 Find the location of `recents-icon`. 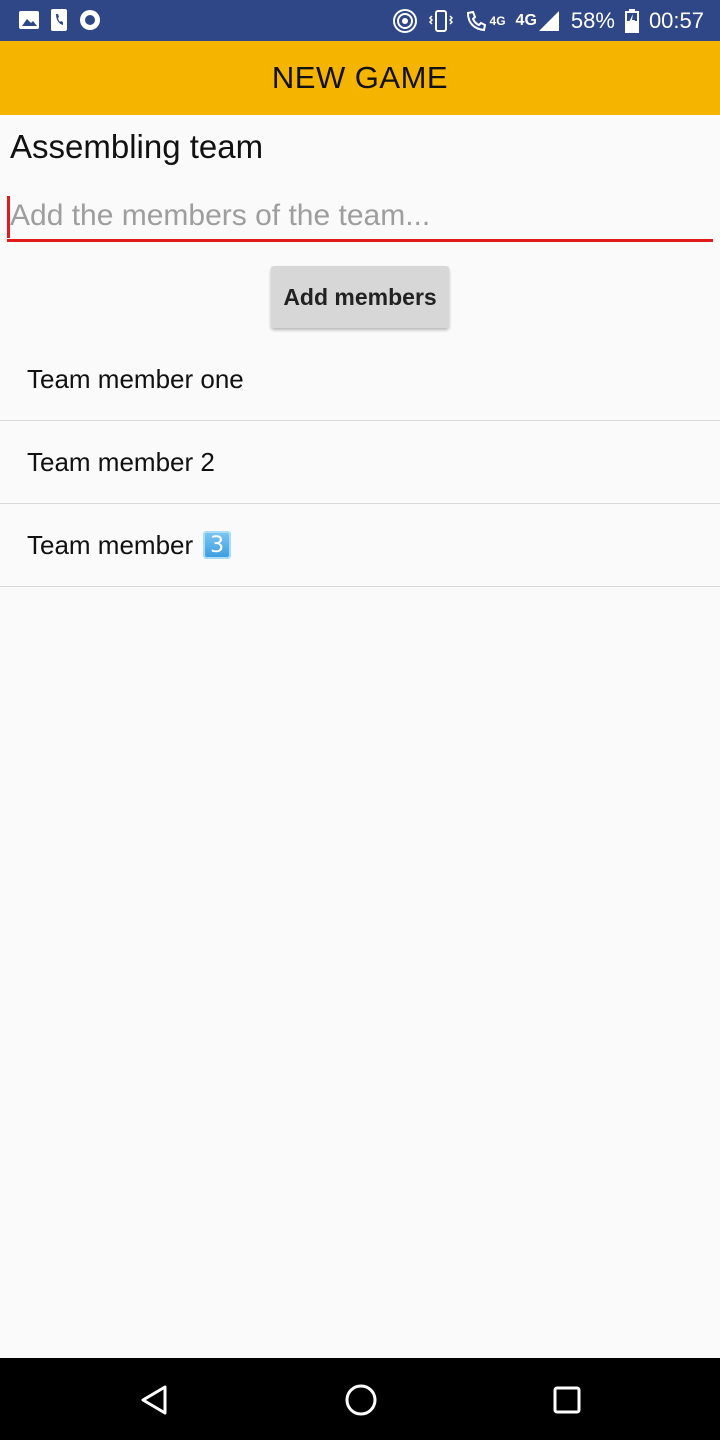

recents-icon is located at coordinates (567, 1400).